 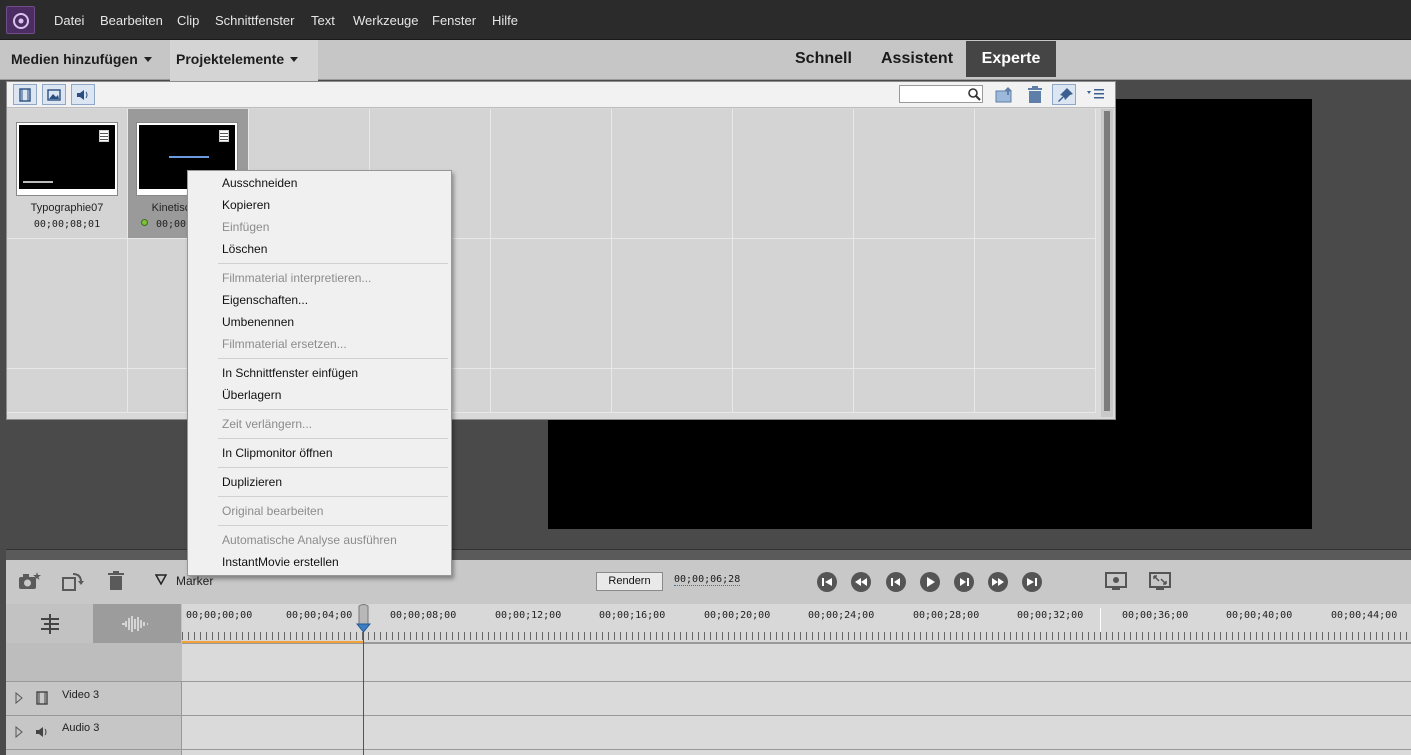 What do you see at coordinates (81, 59) in the screenshot?
I see `add-media-dropdown: Medien hinzufügen` at bounding box center [81, 59].